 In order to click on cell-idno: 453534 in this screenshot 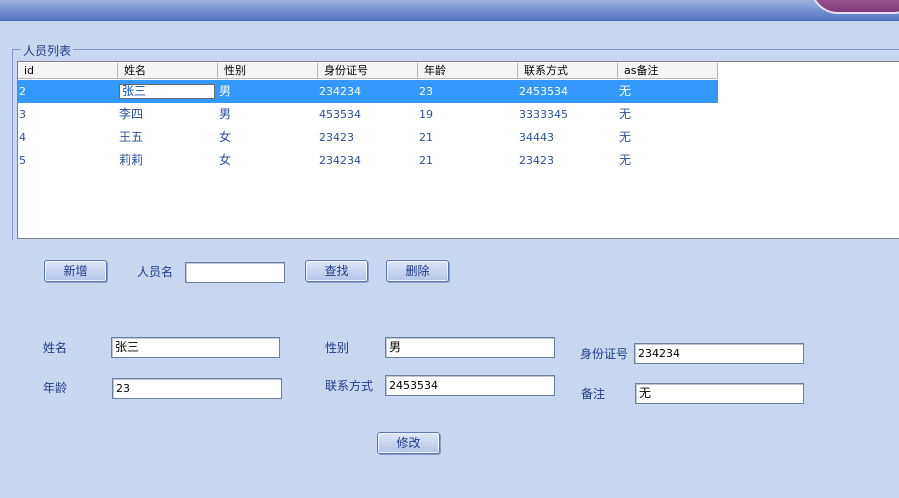, I will do `click(340, 114)`.